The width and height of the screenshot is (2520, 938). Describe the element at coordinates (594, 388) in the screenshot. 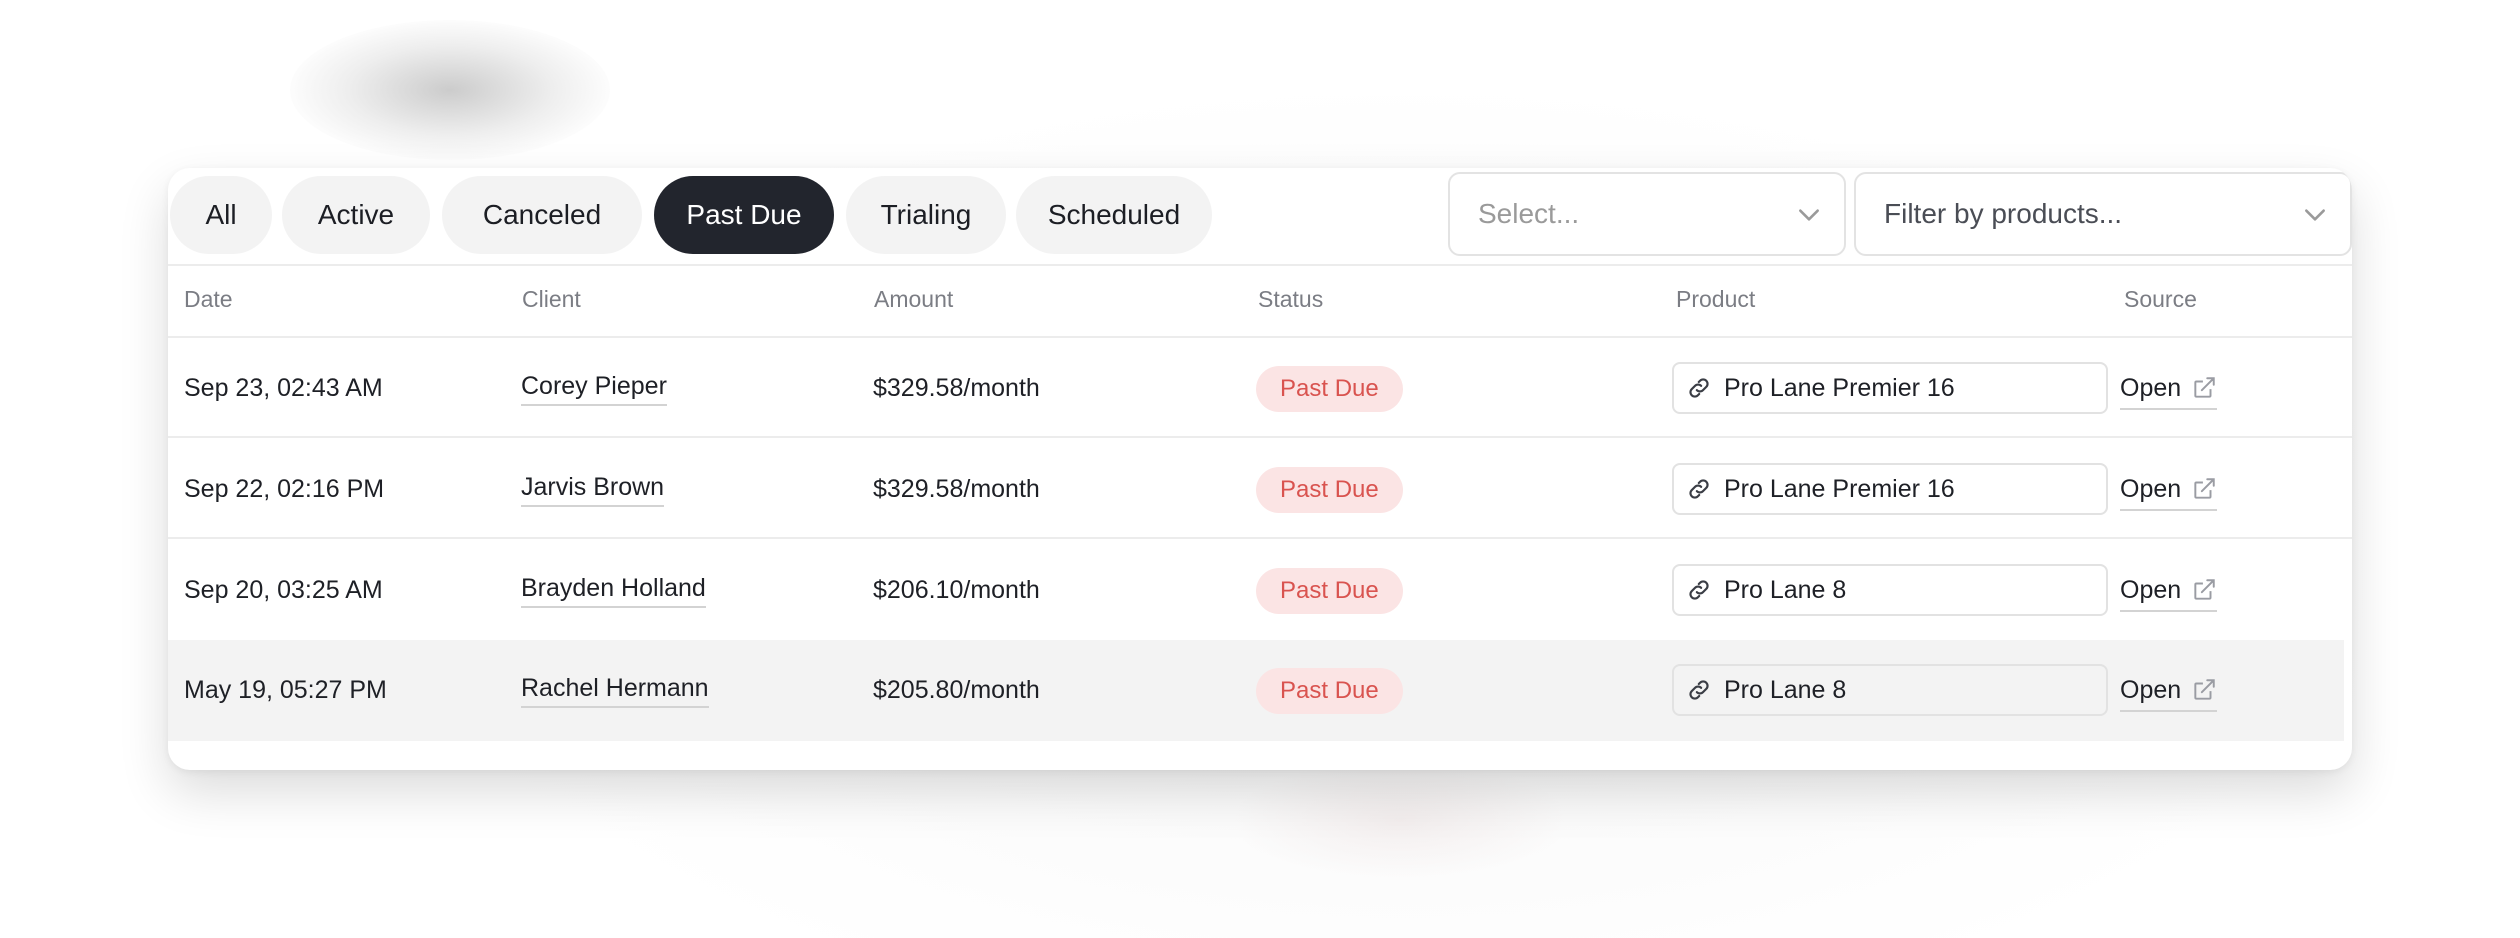

I see `client-link: Corey Pieper` at that location.